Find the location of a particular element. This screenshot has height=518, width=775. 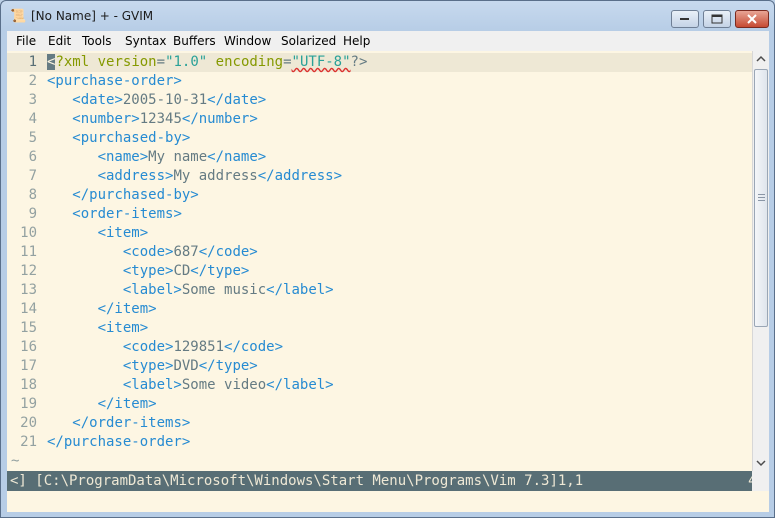

xml-tag: <date> is located at coordinates (97, 100).